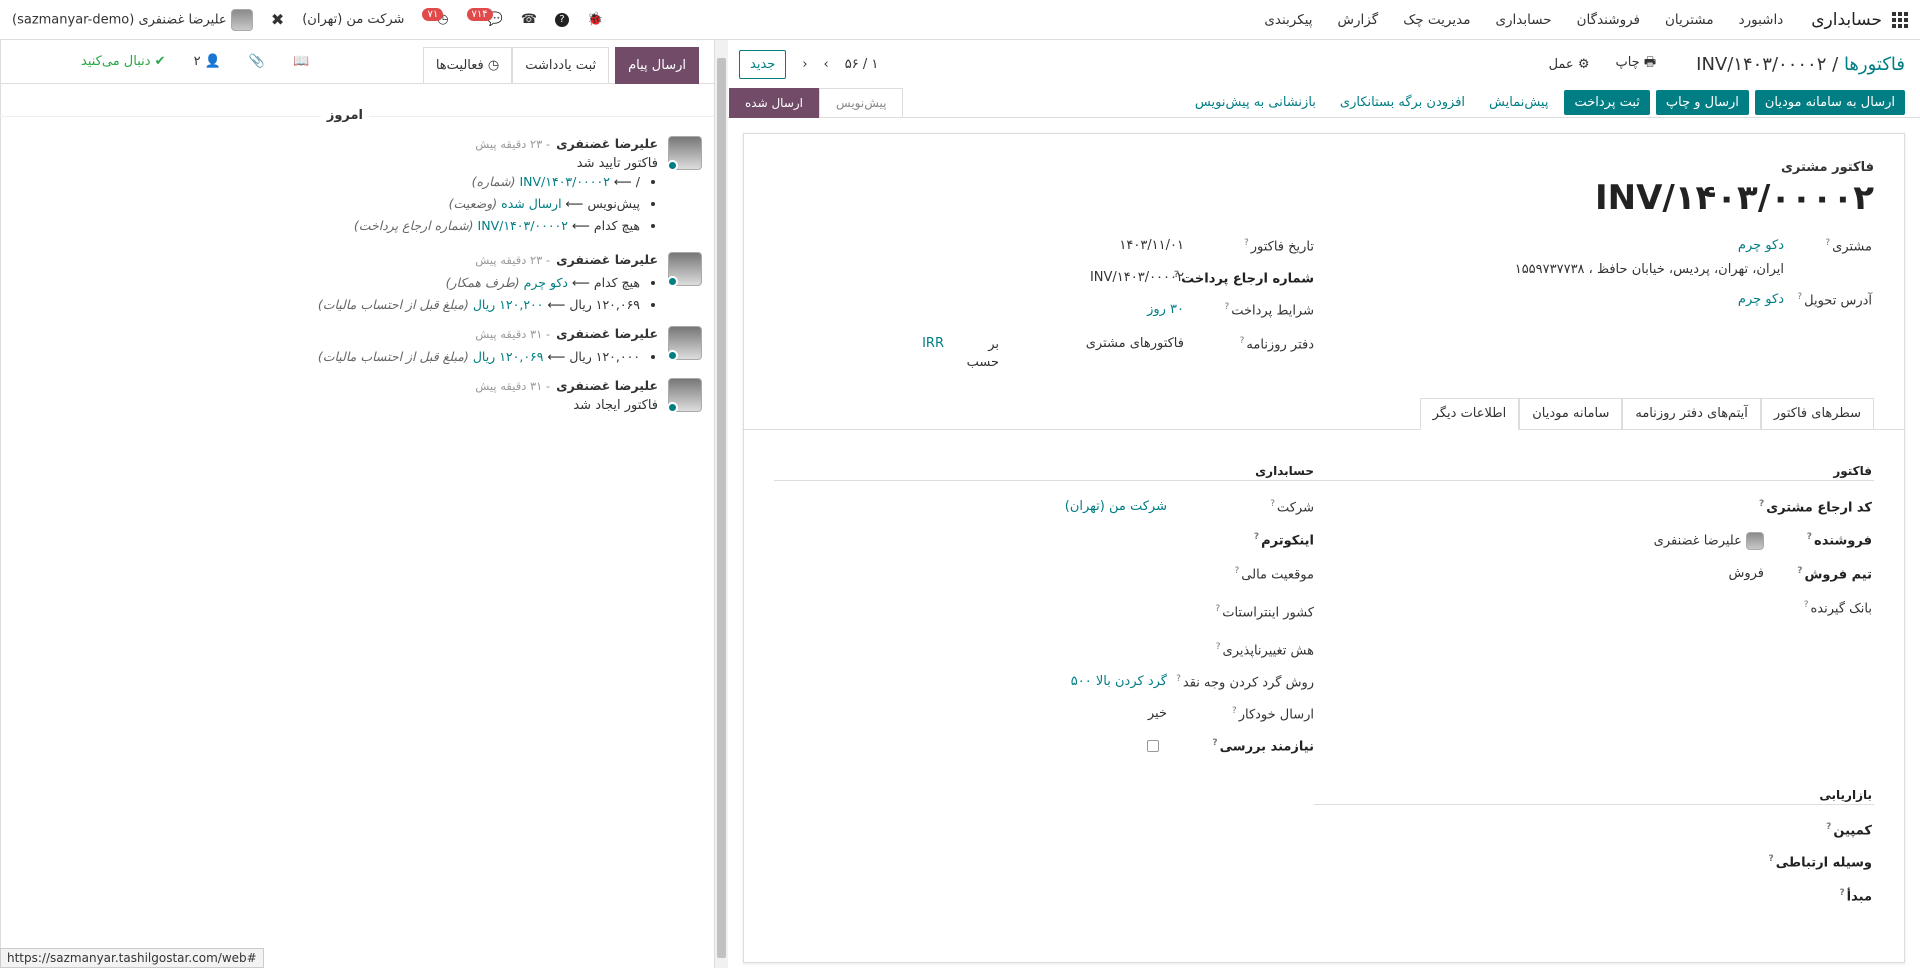 This screenshot has width=1920, height=968. Describe the element at coordinates (561, 65) in the screenshot. I see `log-note-button: ثبت یادداشت` at that location.